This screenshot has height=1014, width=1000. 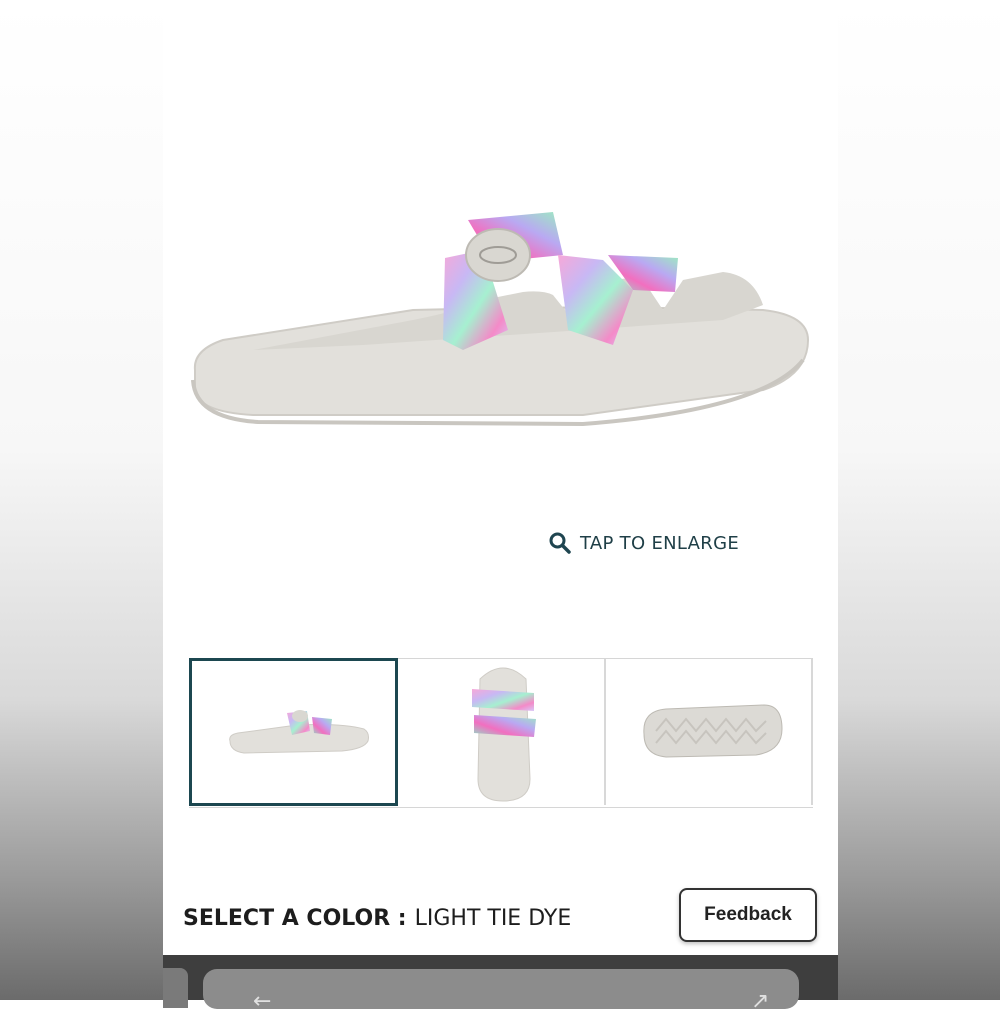 I want to click on browser-bottom-bar: ← ↗, so click(x=500, y=984).